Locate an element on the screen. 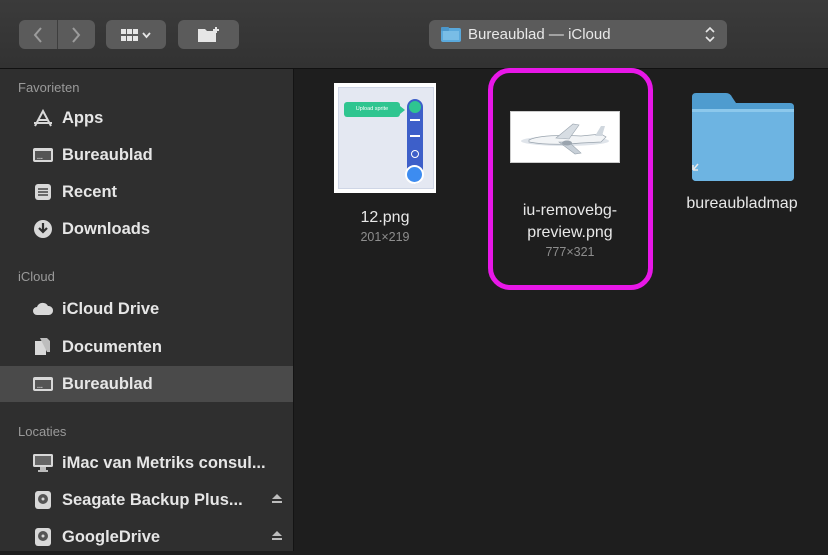 This screenshot has width=828, height=555. sidebar-item-label: Downloads is located at coordinates (106, 228).